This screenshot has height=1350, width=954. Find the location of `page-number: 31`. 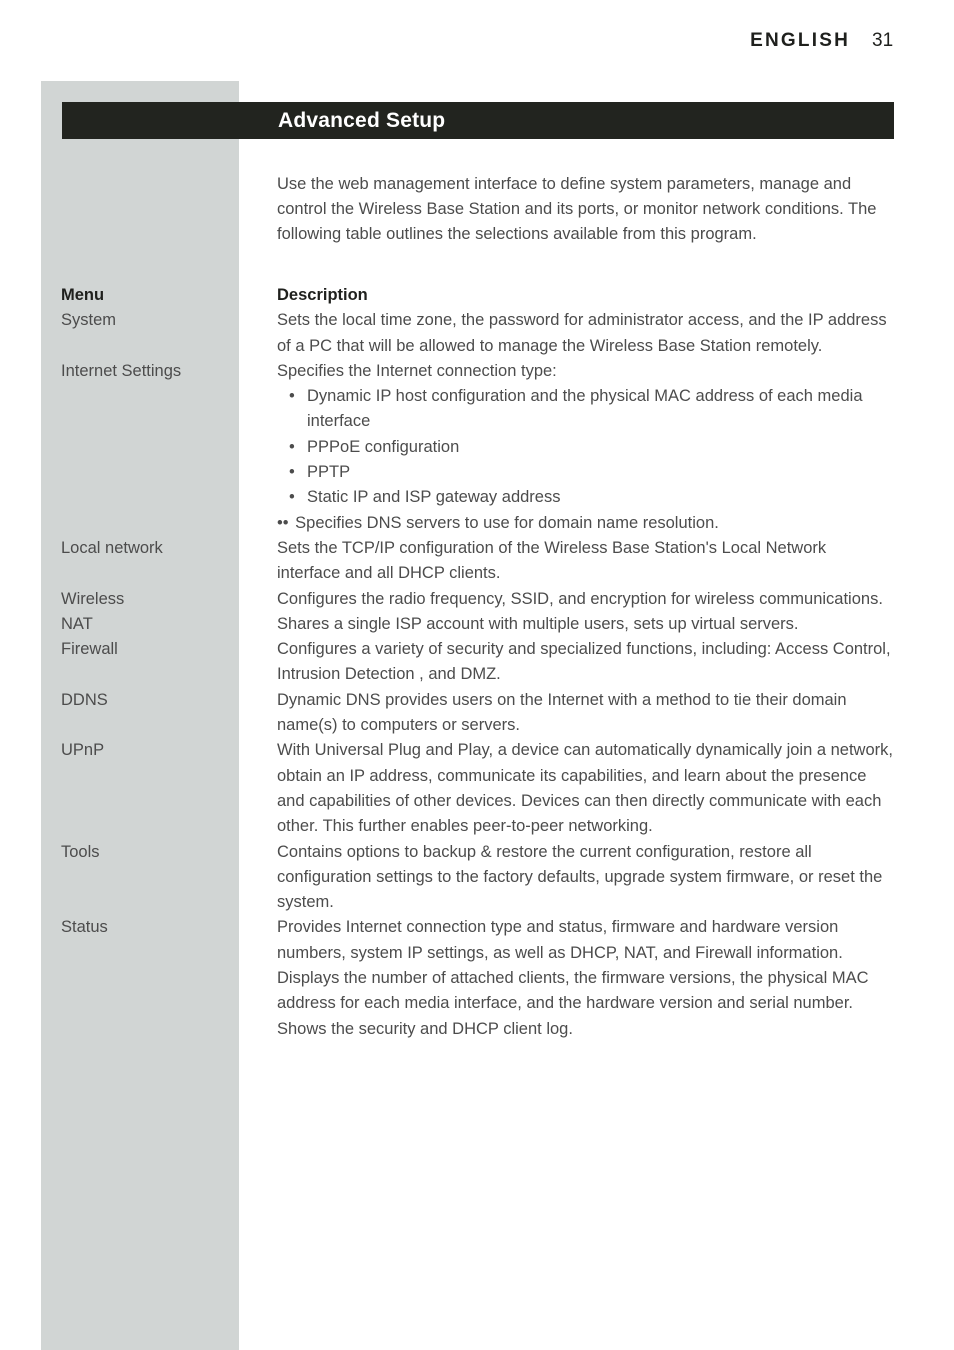

page-number: 31 is located at coordinates (883, 40).